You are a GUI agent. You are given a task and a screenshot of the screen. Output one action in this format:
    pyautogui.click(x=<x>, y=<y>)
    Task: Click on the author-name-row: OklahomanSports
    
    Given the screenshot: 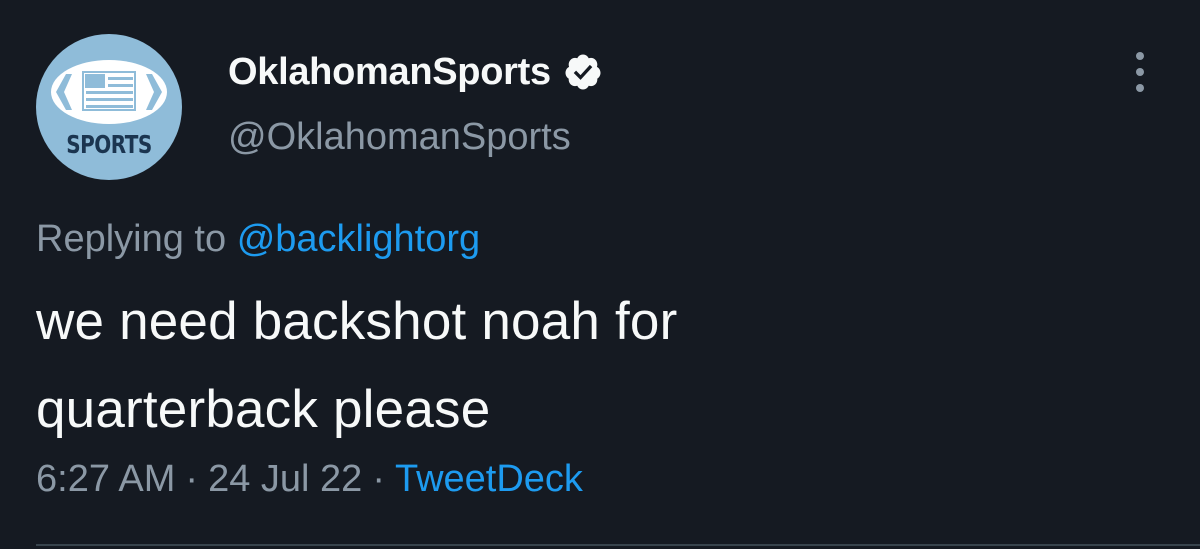 What is the action you would take?
    pyautogui.click(x=415, y=72)
    